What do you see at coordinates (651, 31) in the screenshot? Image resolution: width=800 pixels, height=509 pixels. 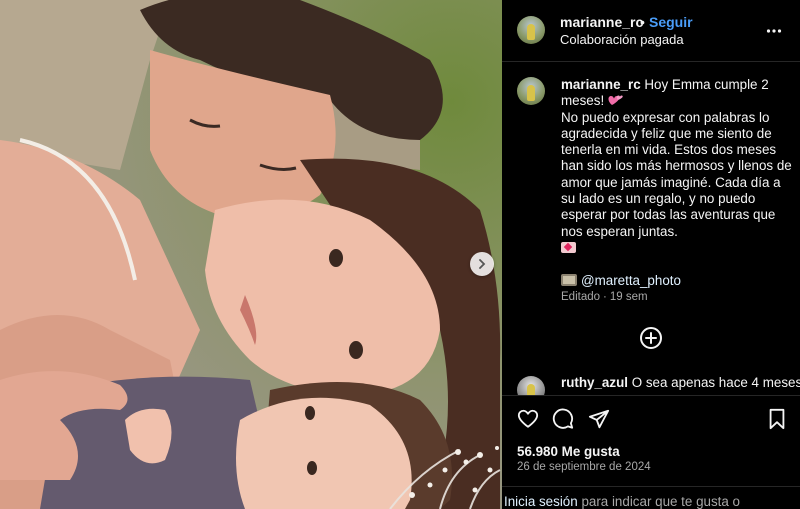 I see `post-header: marianne_rc • Seguir Colaboración pagada` at bounding box center [651, 31].